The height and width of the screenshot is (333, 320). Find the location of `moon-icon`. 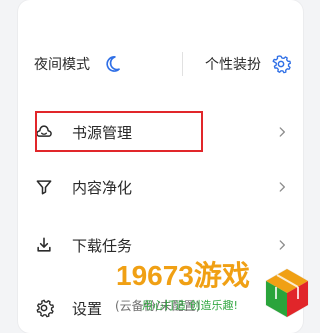

moon-icon is located at coordinates (113, 64).